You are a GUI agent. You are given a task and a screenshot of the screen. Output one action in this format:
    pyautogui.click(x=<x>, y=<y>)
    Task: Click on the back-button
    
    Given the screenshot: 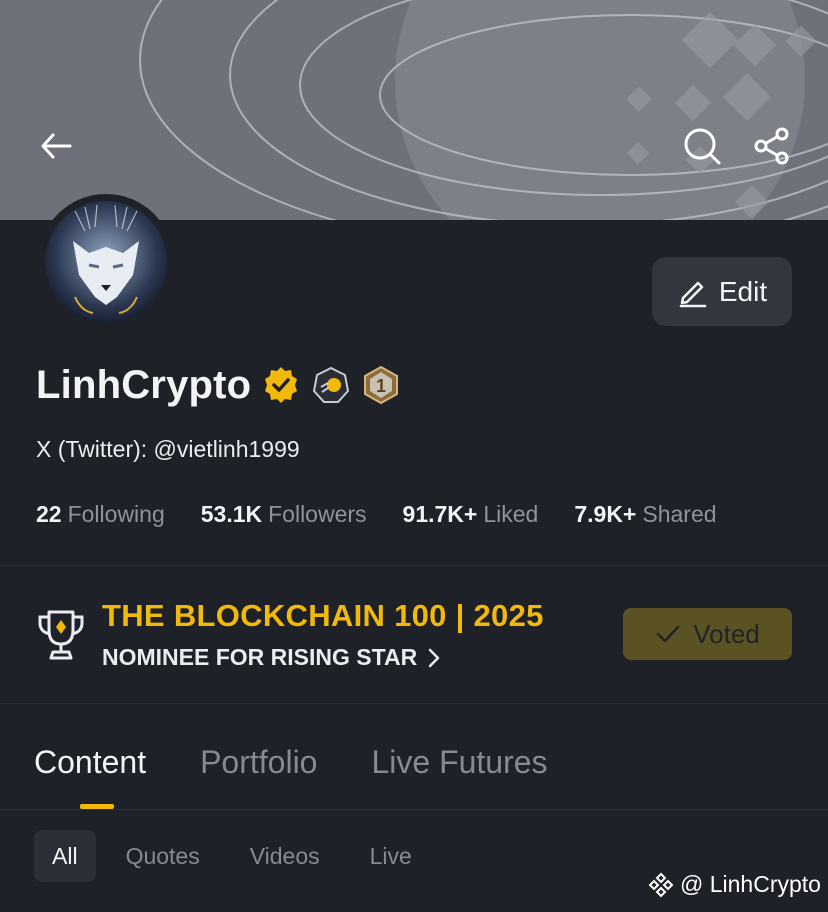 What is the action you would take?
    pyautogui.click(x=56, y=146)
    